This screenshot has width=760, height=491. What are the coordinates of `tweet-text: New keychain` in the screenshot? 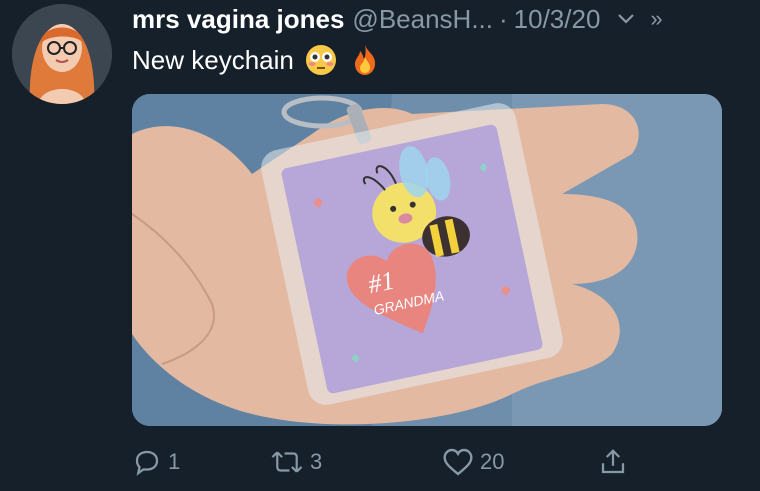 It's located at (257, 60).